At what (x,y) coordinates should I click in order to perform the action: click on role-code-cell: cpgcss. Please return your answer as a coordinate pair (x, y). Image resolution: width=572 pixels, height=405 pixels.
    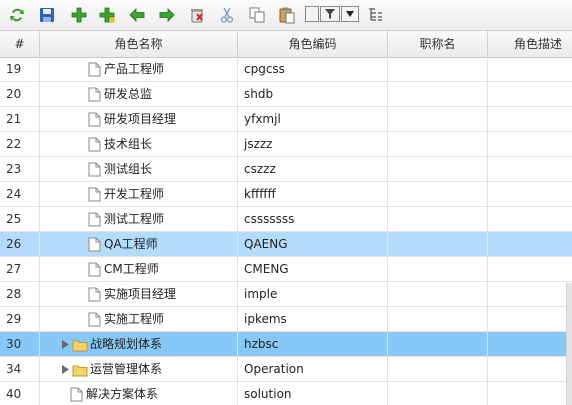
    Looking at the image, I should click on (313, 69).